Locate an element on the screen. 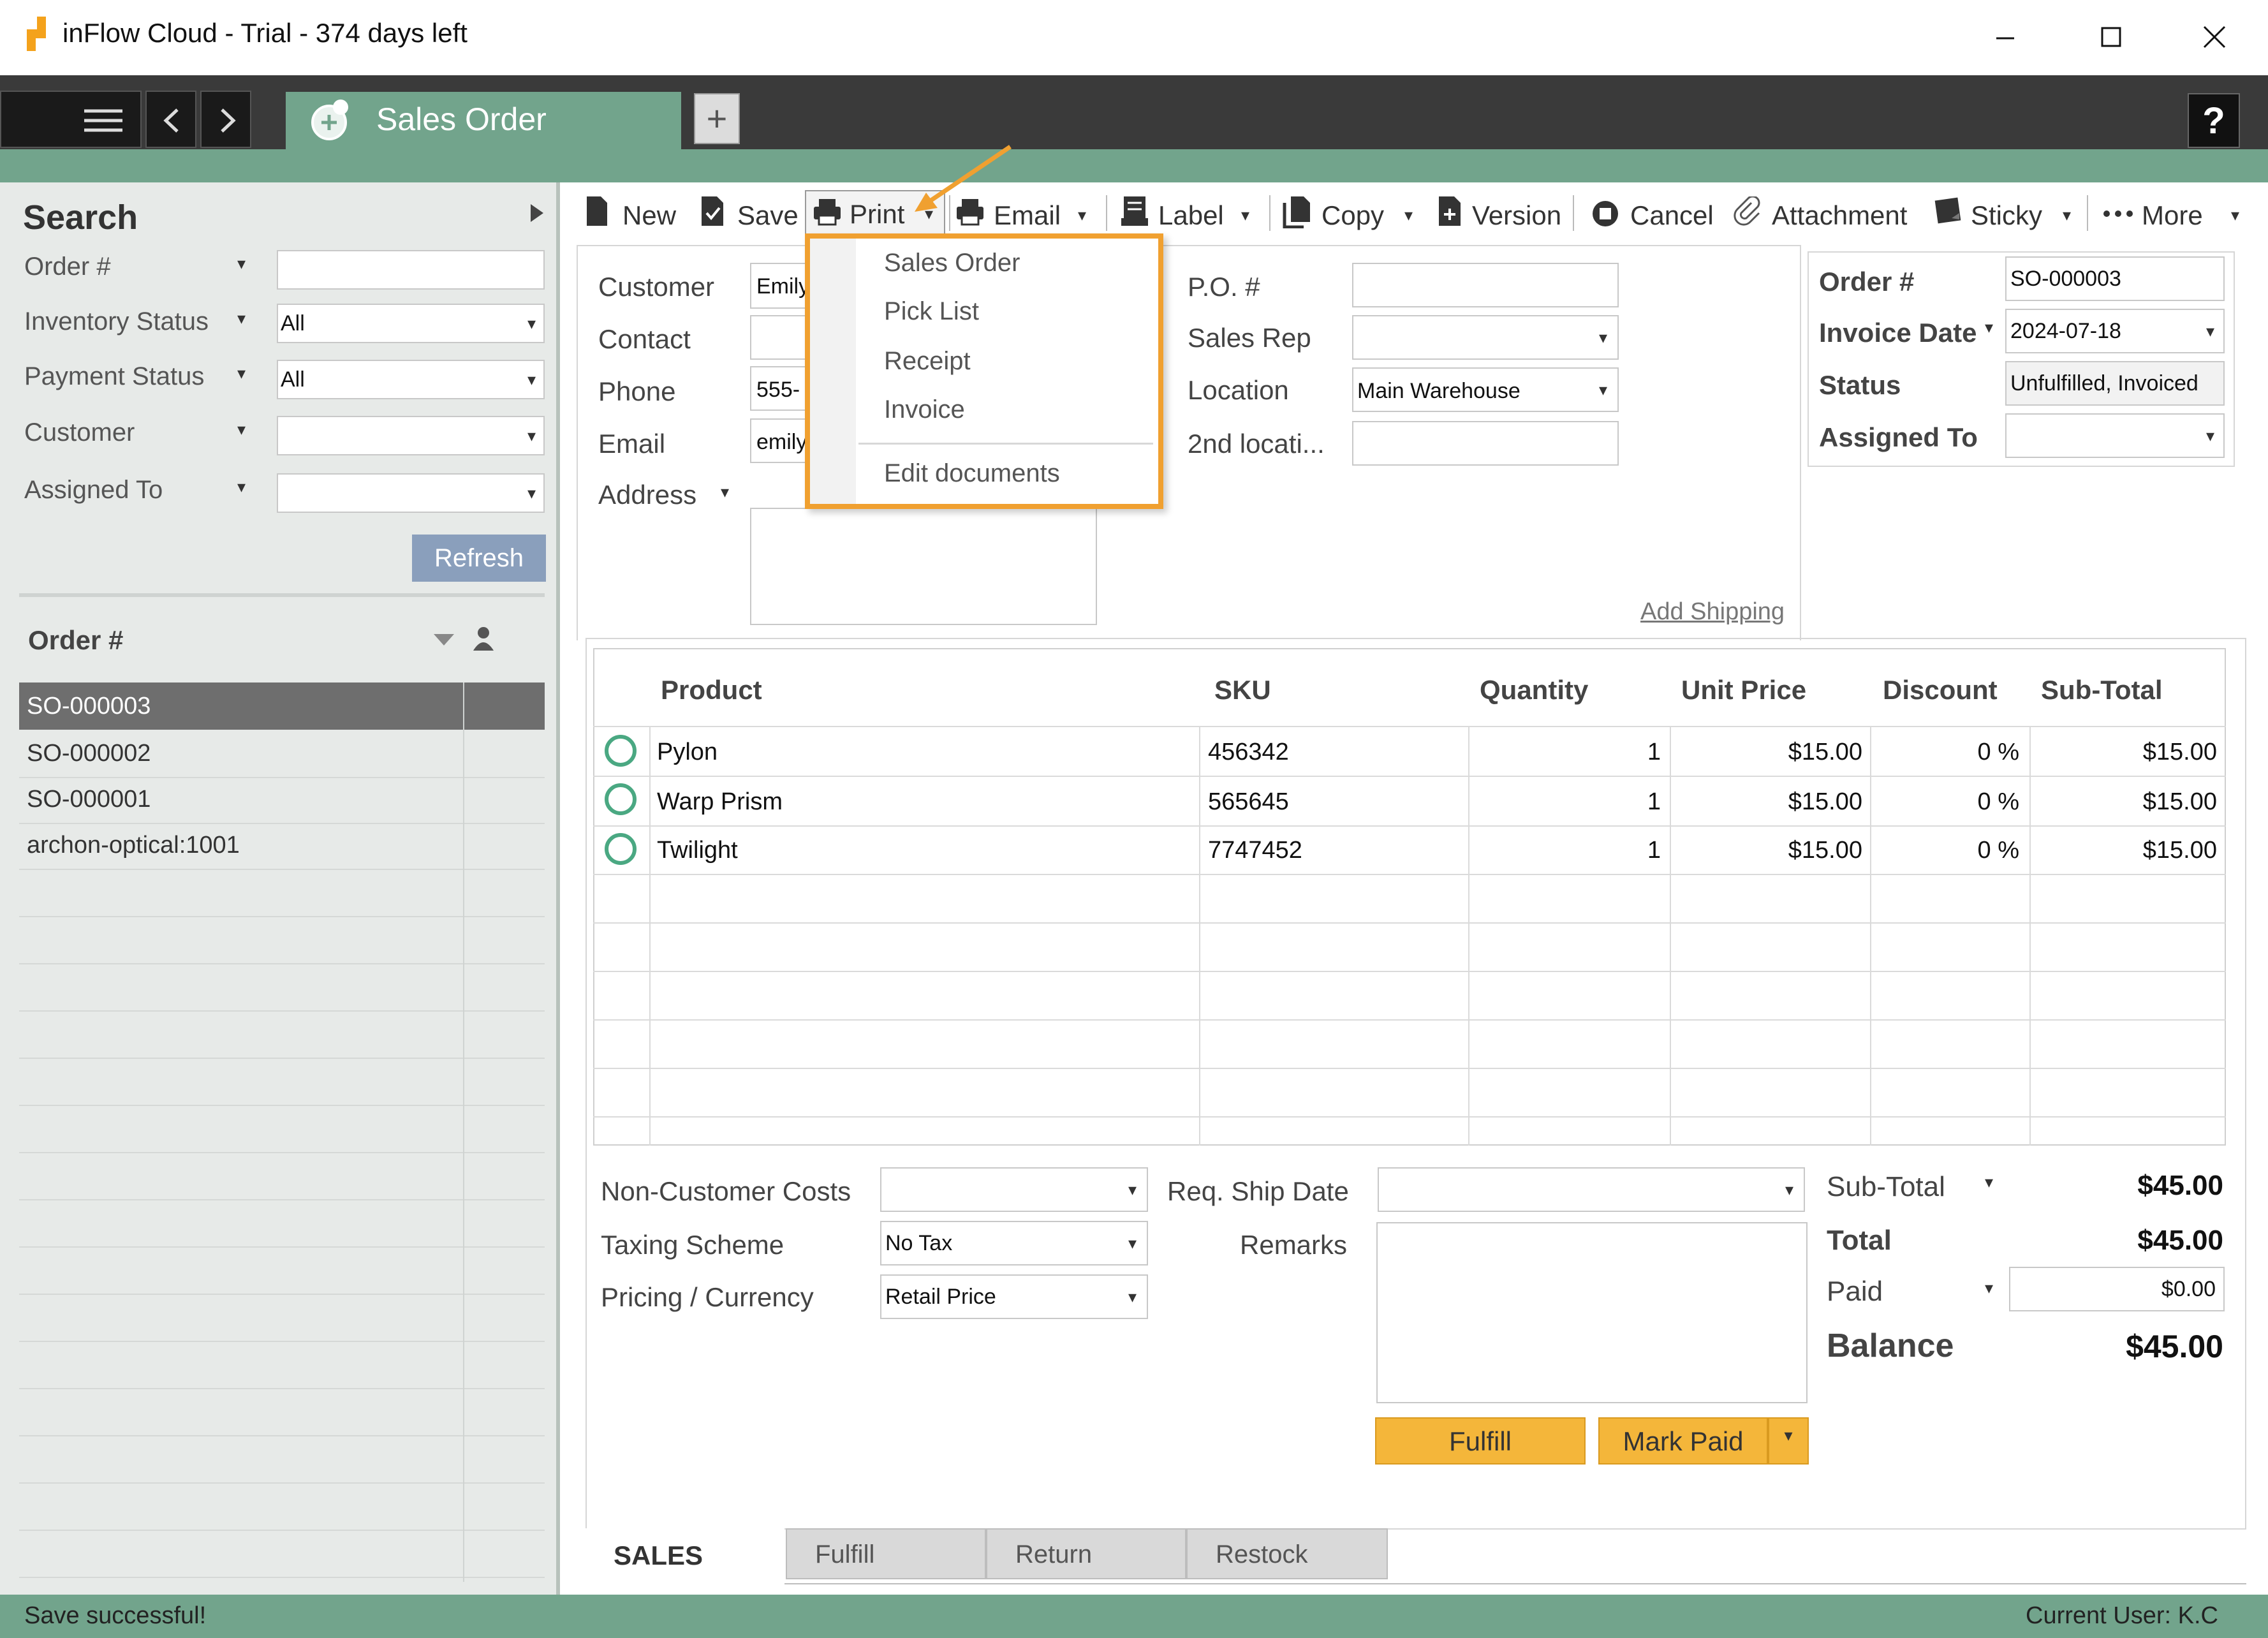 This screenshot has width=2268, height=1638. back-button is located at coordinates (171, 119).